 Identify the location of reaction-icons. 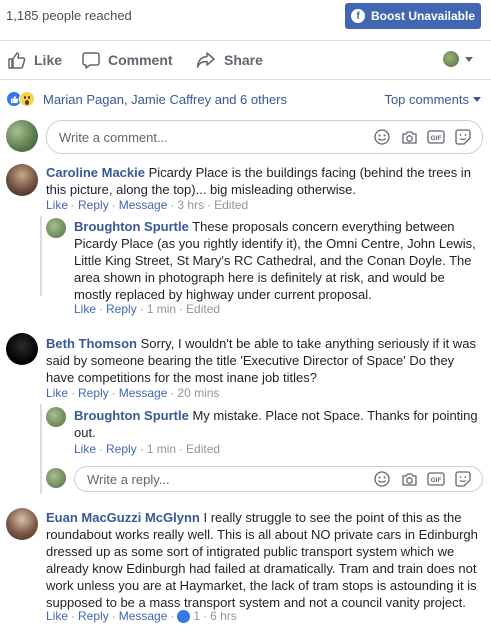
(20, 99).